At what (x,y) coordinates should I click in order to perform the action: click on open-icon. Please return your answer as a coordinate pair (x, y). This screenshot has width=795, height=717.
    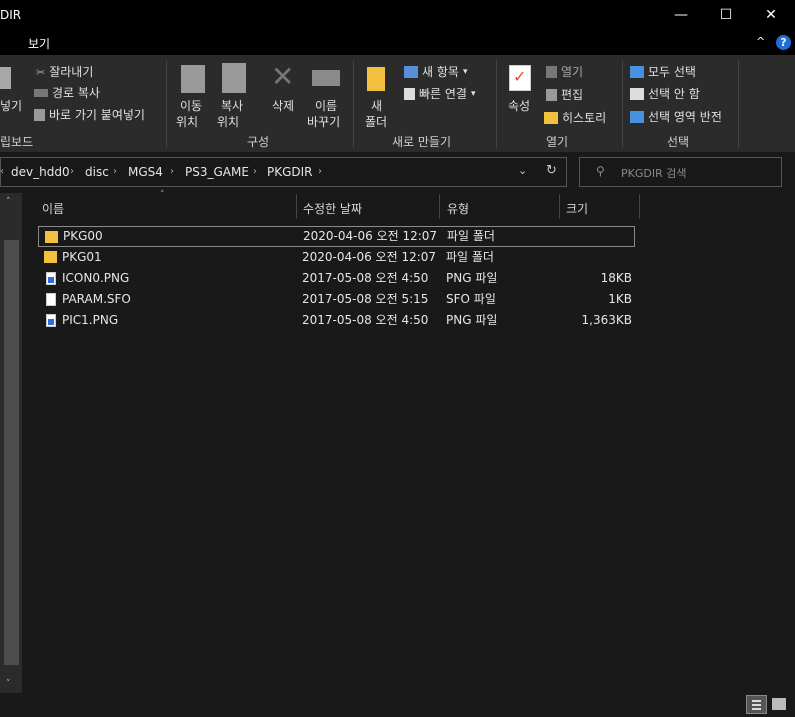
    Looking at the image, I should click on (551, 71).